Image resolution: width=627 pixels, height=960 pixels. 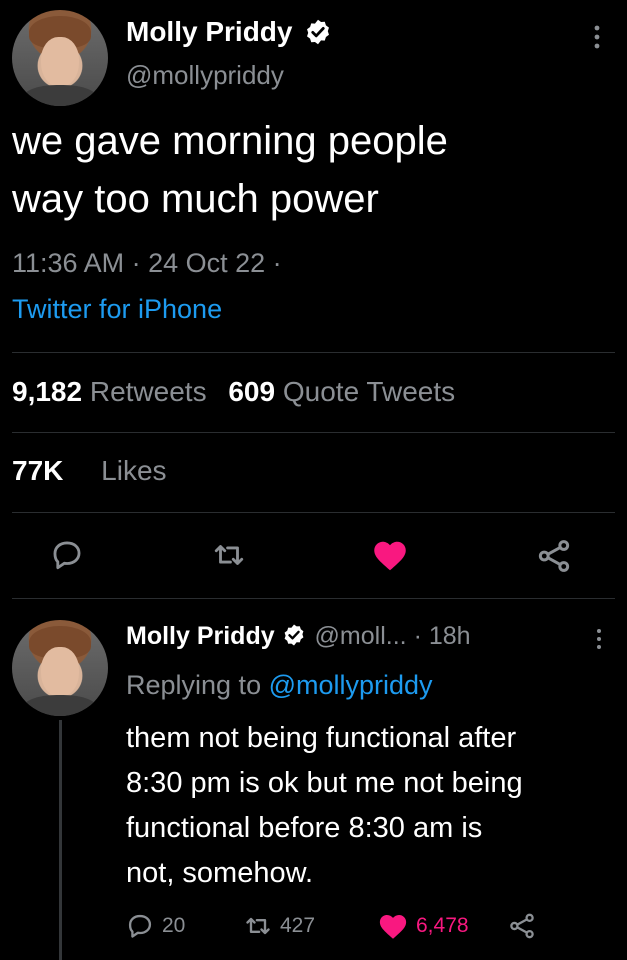 What do you see at coordinates (442, 925) in the screenshot?
I see `like-count: 6,478` at bounding box center [442, 925].